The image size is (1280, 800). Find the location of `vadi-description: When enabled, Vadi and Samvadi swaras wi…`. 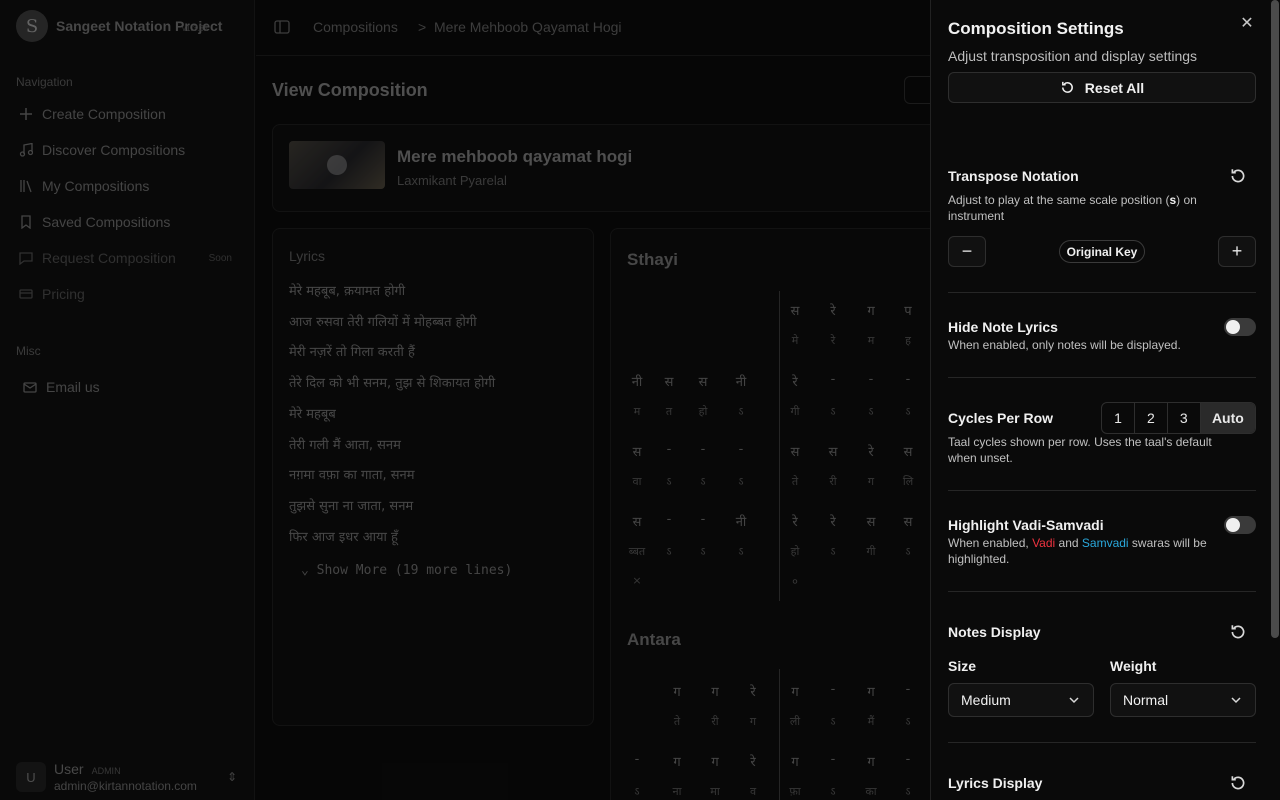

vadi-description: When enabled, Vadi and Samvadi swaras wi… is located at coordinates (1077, 551).